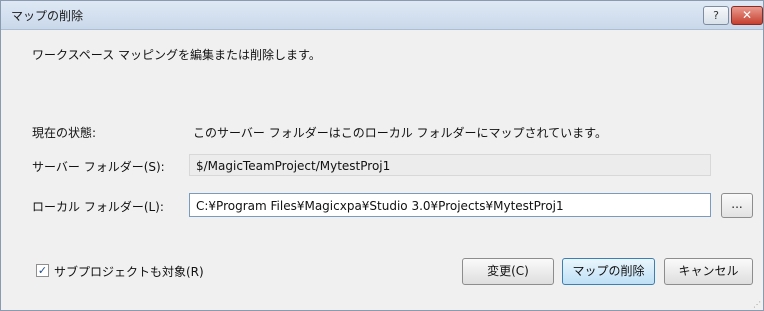 The height and width of the screenshot is (311, 764). I want to click on server-folder-value: $/MagicTeamProject/MytestProj1, so click(293, 166).